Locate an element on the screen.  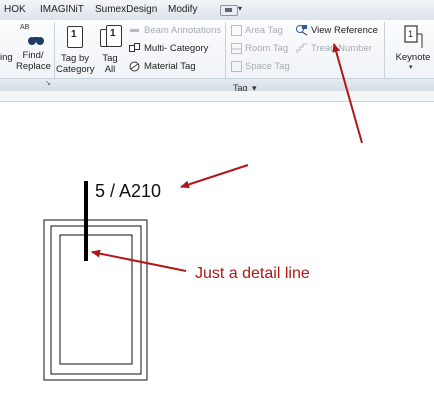
tag-by-category-label: Tag by Category is located at coordinates (75, 64).